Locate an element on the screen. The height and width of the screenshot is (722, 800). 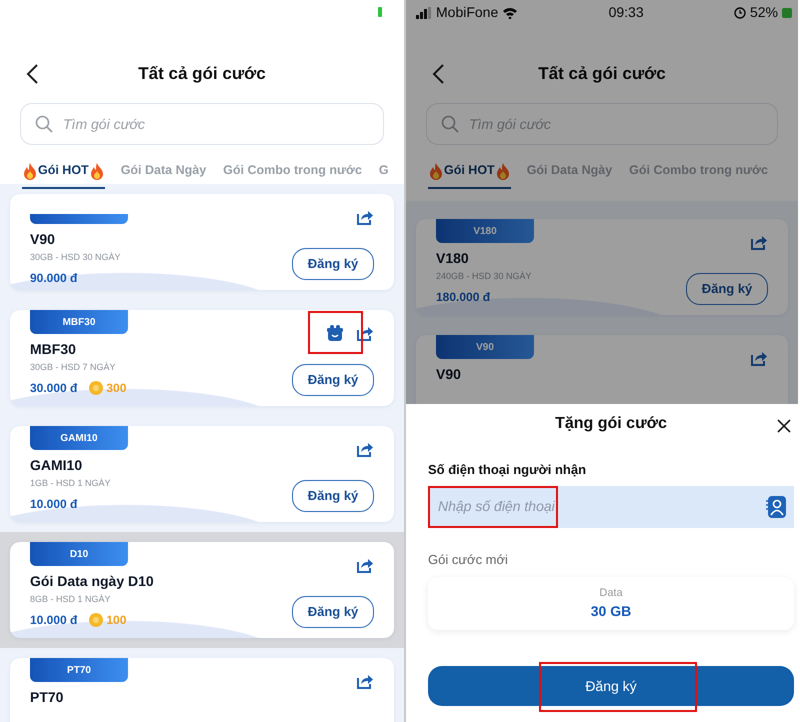
package-price: 30.000 đ is located at coordinates (54, 388).